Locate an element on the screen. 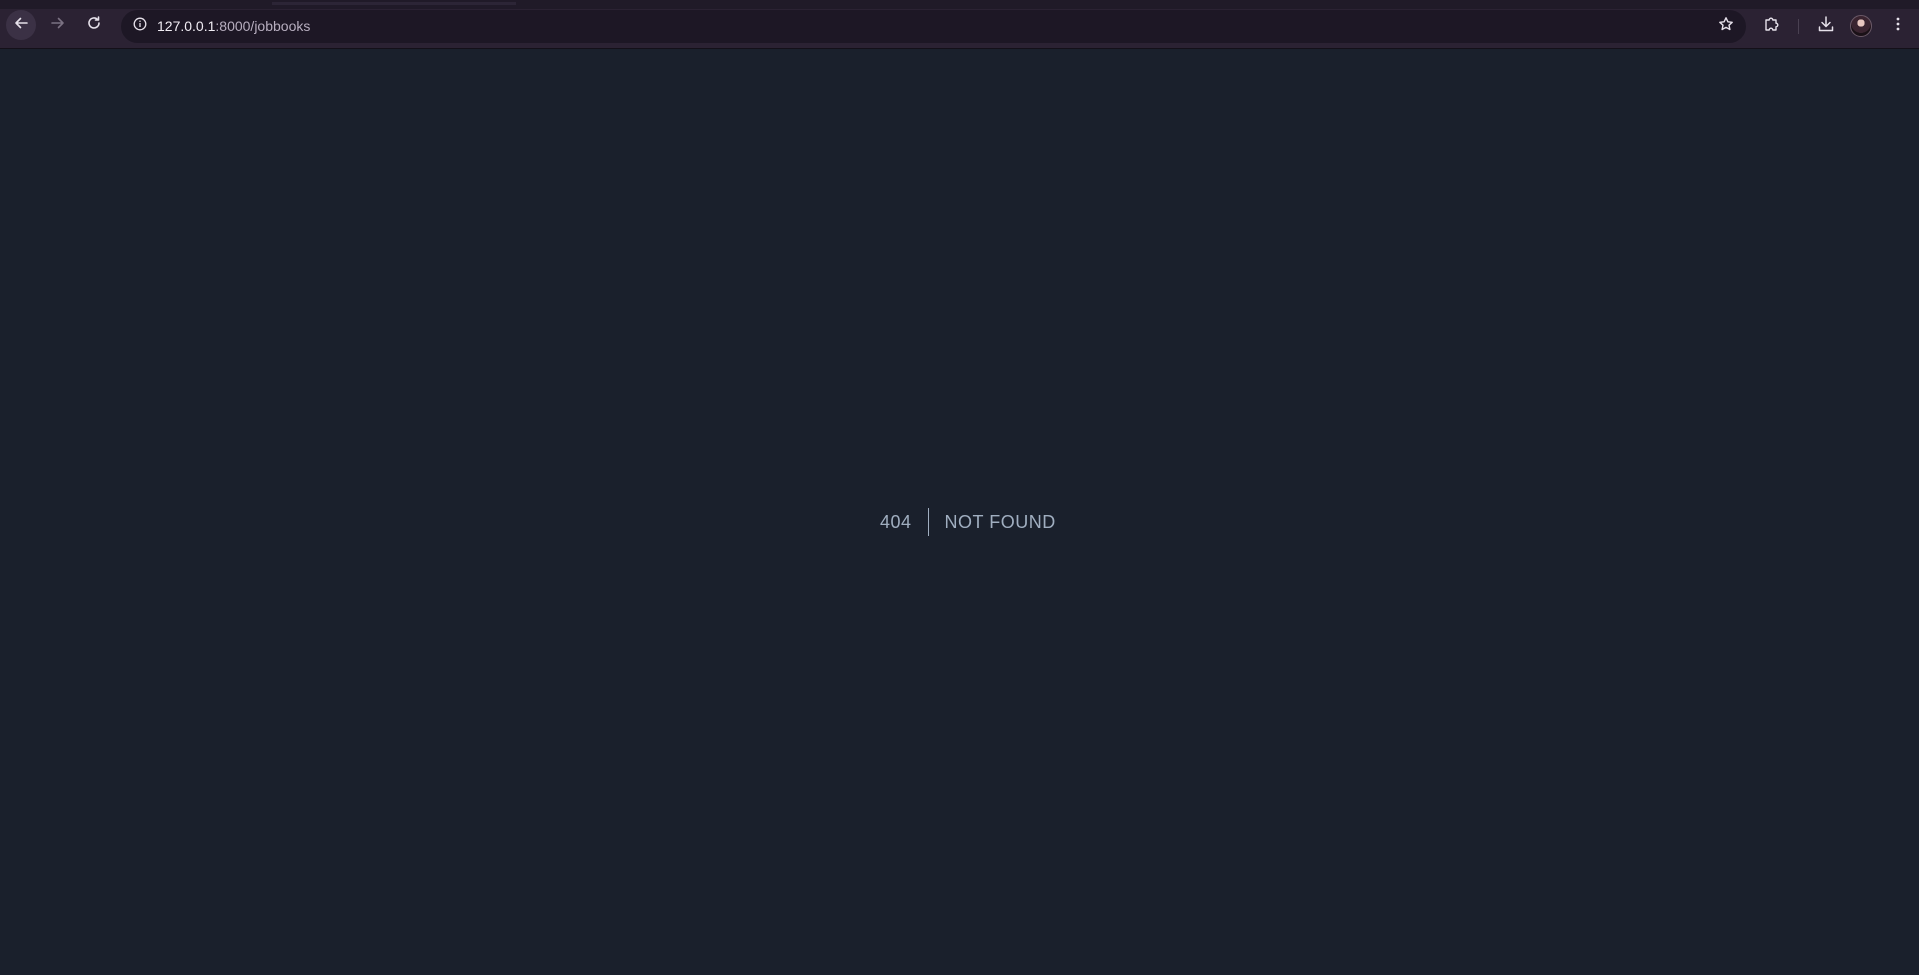 The height and width of the screenshot is (975, 1919). url-host: 127.0.0.1 is located at coordinates (186, 26).